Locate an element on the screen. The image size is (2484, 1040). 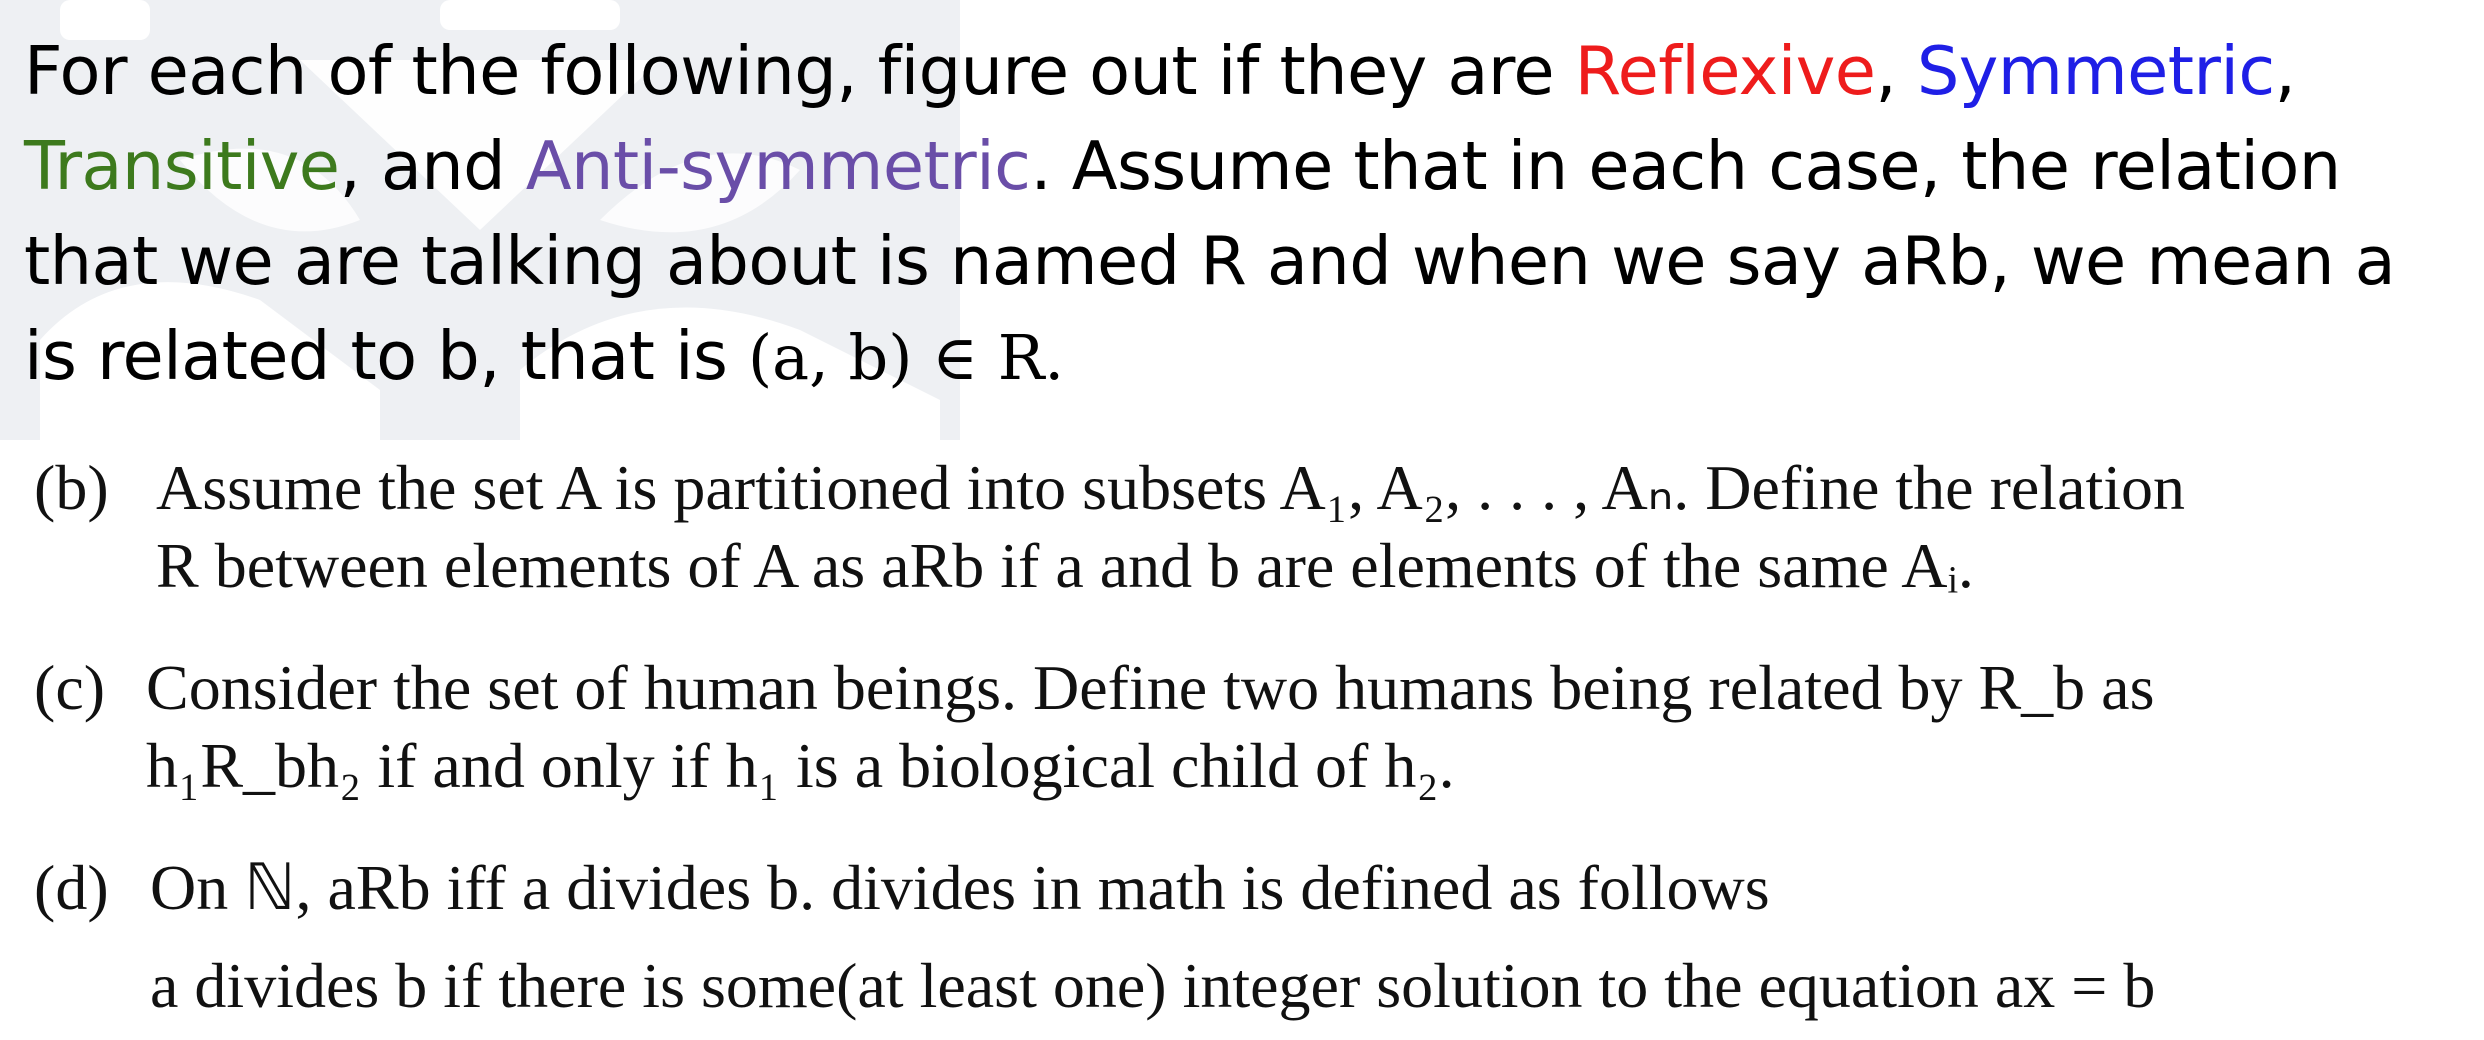
problem-label: (b) is located at coordinates (71, 487).